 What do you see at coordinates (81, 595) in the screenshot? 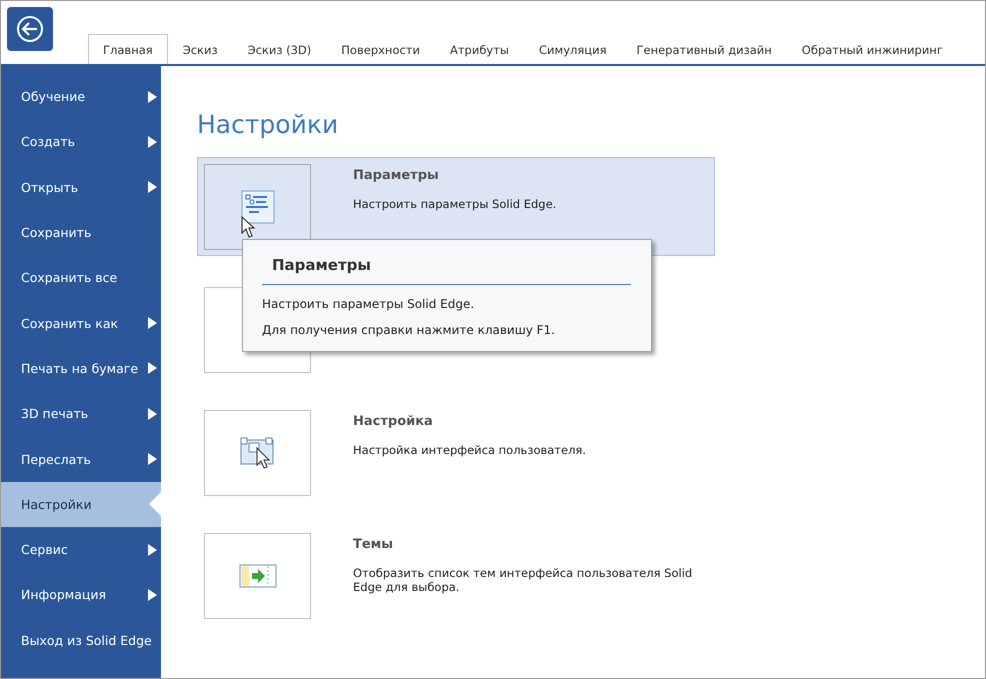
I see `menu-item: Информация` at bounding box center [81, 595].